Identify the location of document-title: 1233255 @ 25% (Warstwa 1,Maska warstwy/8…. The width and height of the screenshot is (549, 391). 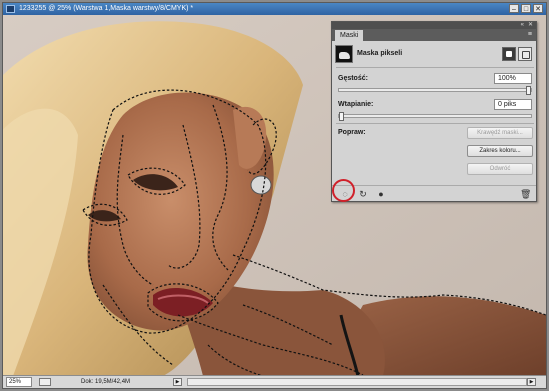
(106, 8).